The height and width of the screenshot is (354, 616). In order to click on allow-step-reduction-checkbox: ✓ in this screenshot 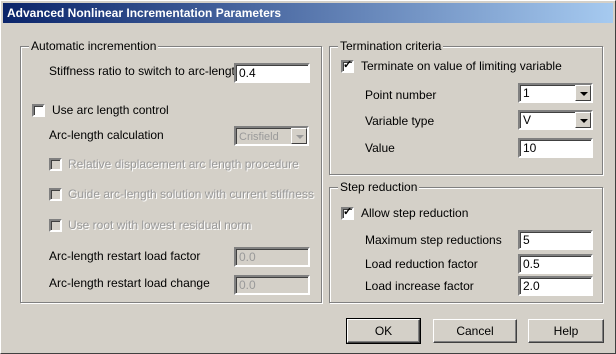, I will do `click(347, 213)`.